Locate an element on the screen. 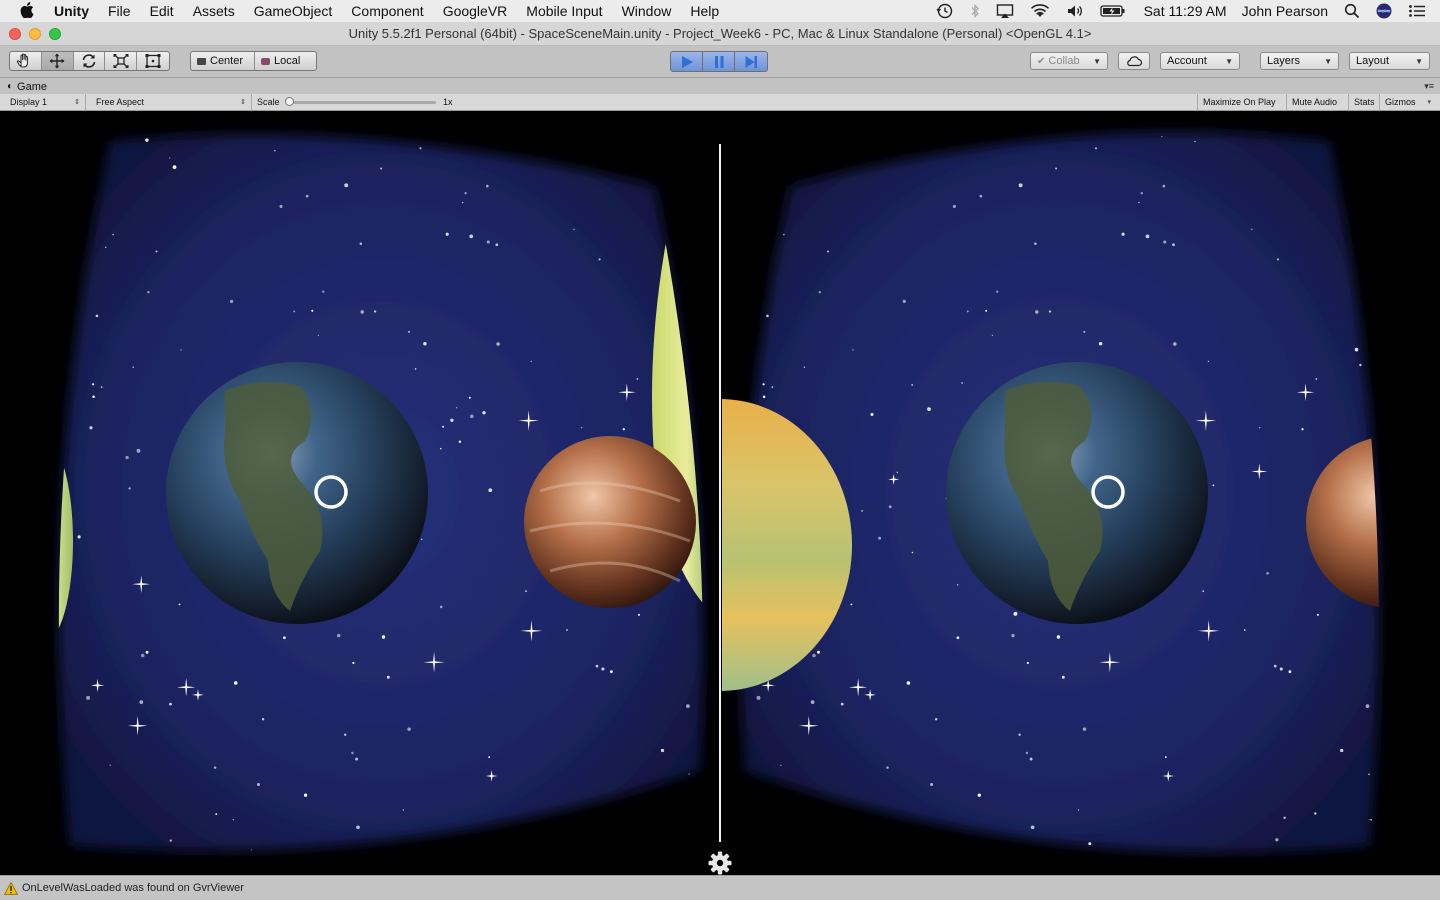 This screenshot has height=900, width=1440. pivot-local-button: Local is located at coordinates (285, 61).